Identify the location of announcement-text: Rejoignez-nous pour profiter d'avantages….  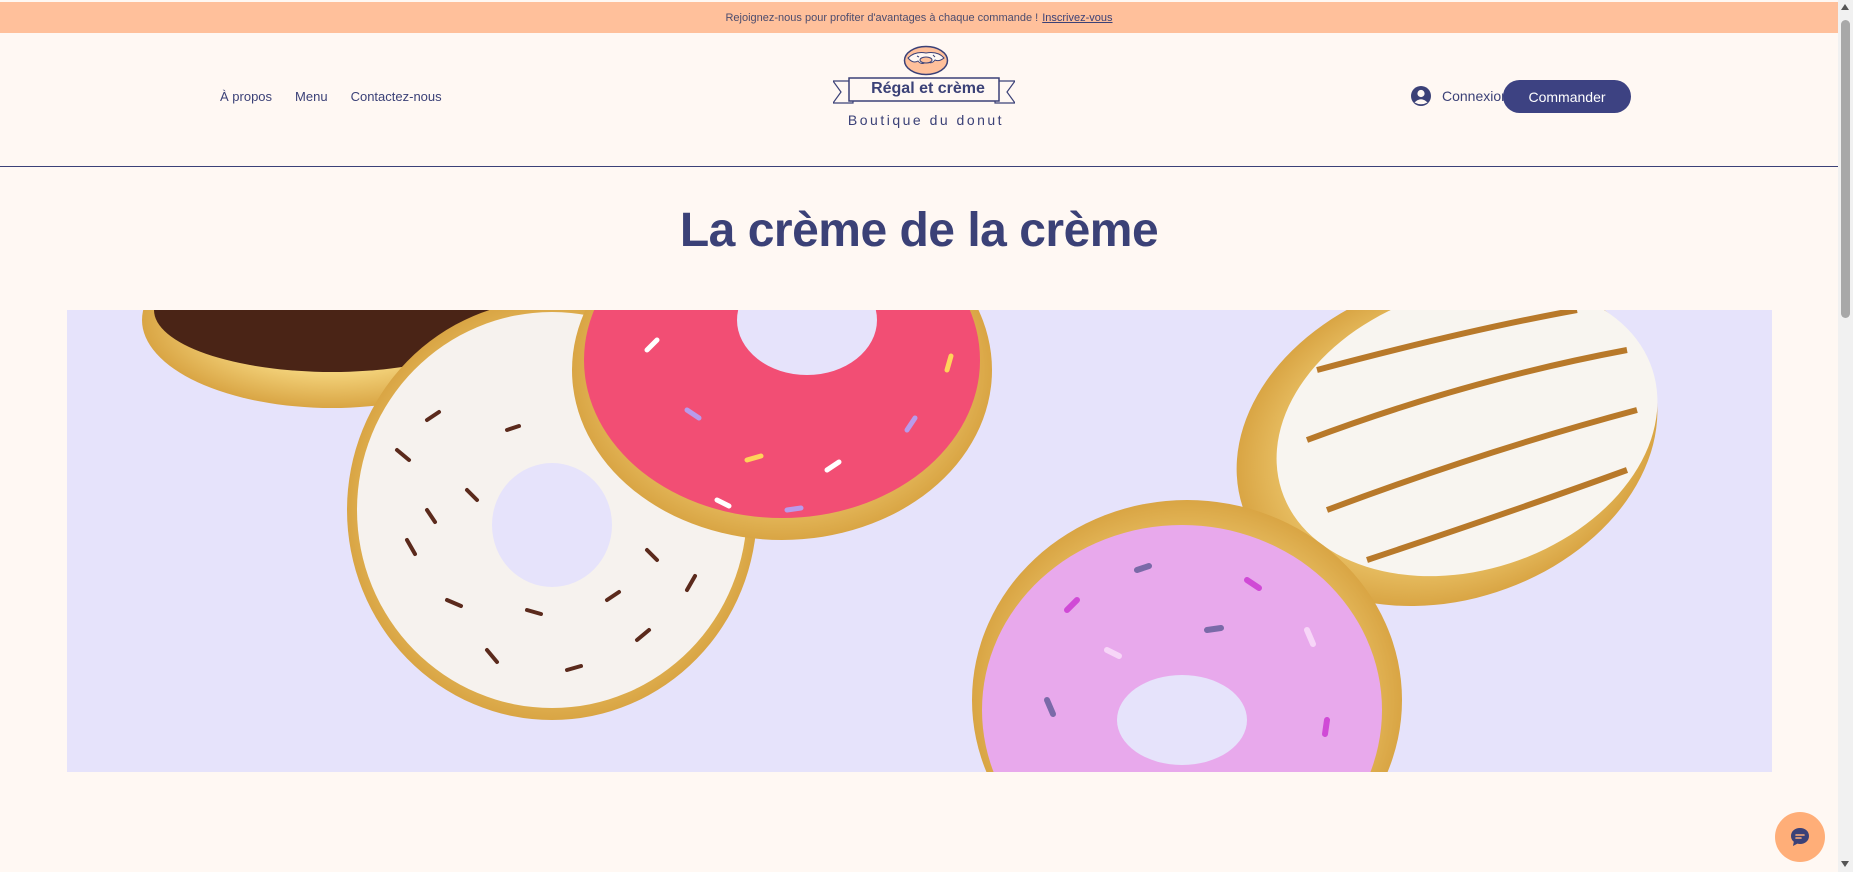
(882, 17).